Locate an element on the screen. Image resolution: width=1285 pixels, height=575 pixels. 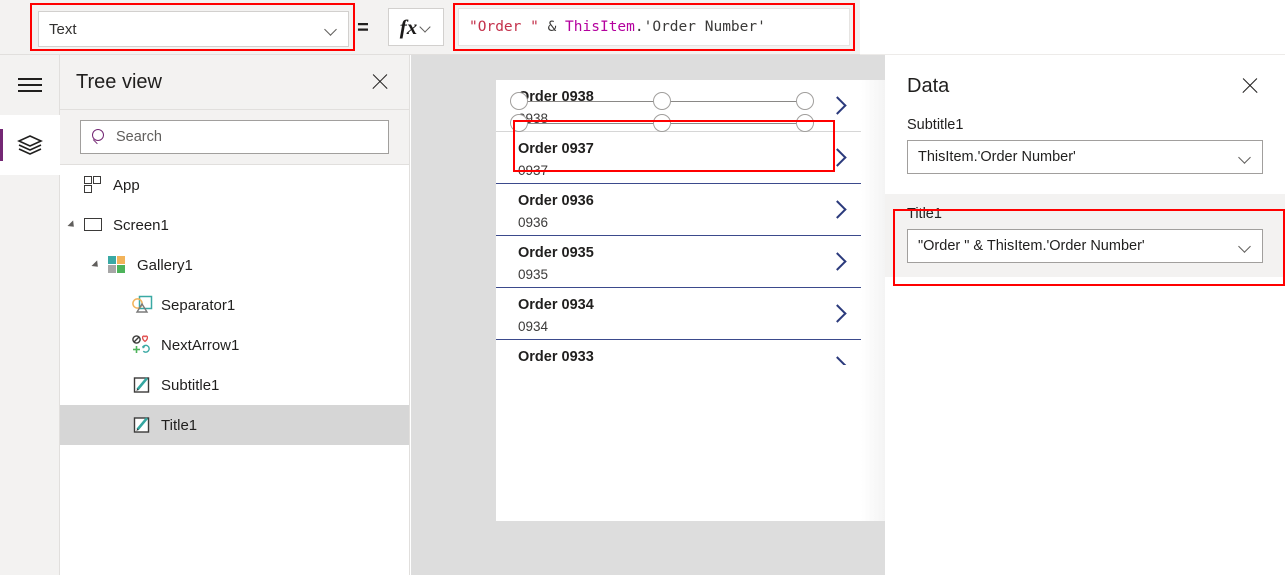
data-panel-header: Data is located at coordinates (1085, 86).